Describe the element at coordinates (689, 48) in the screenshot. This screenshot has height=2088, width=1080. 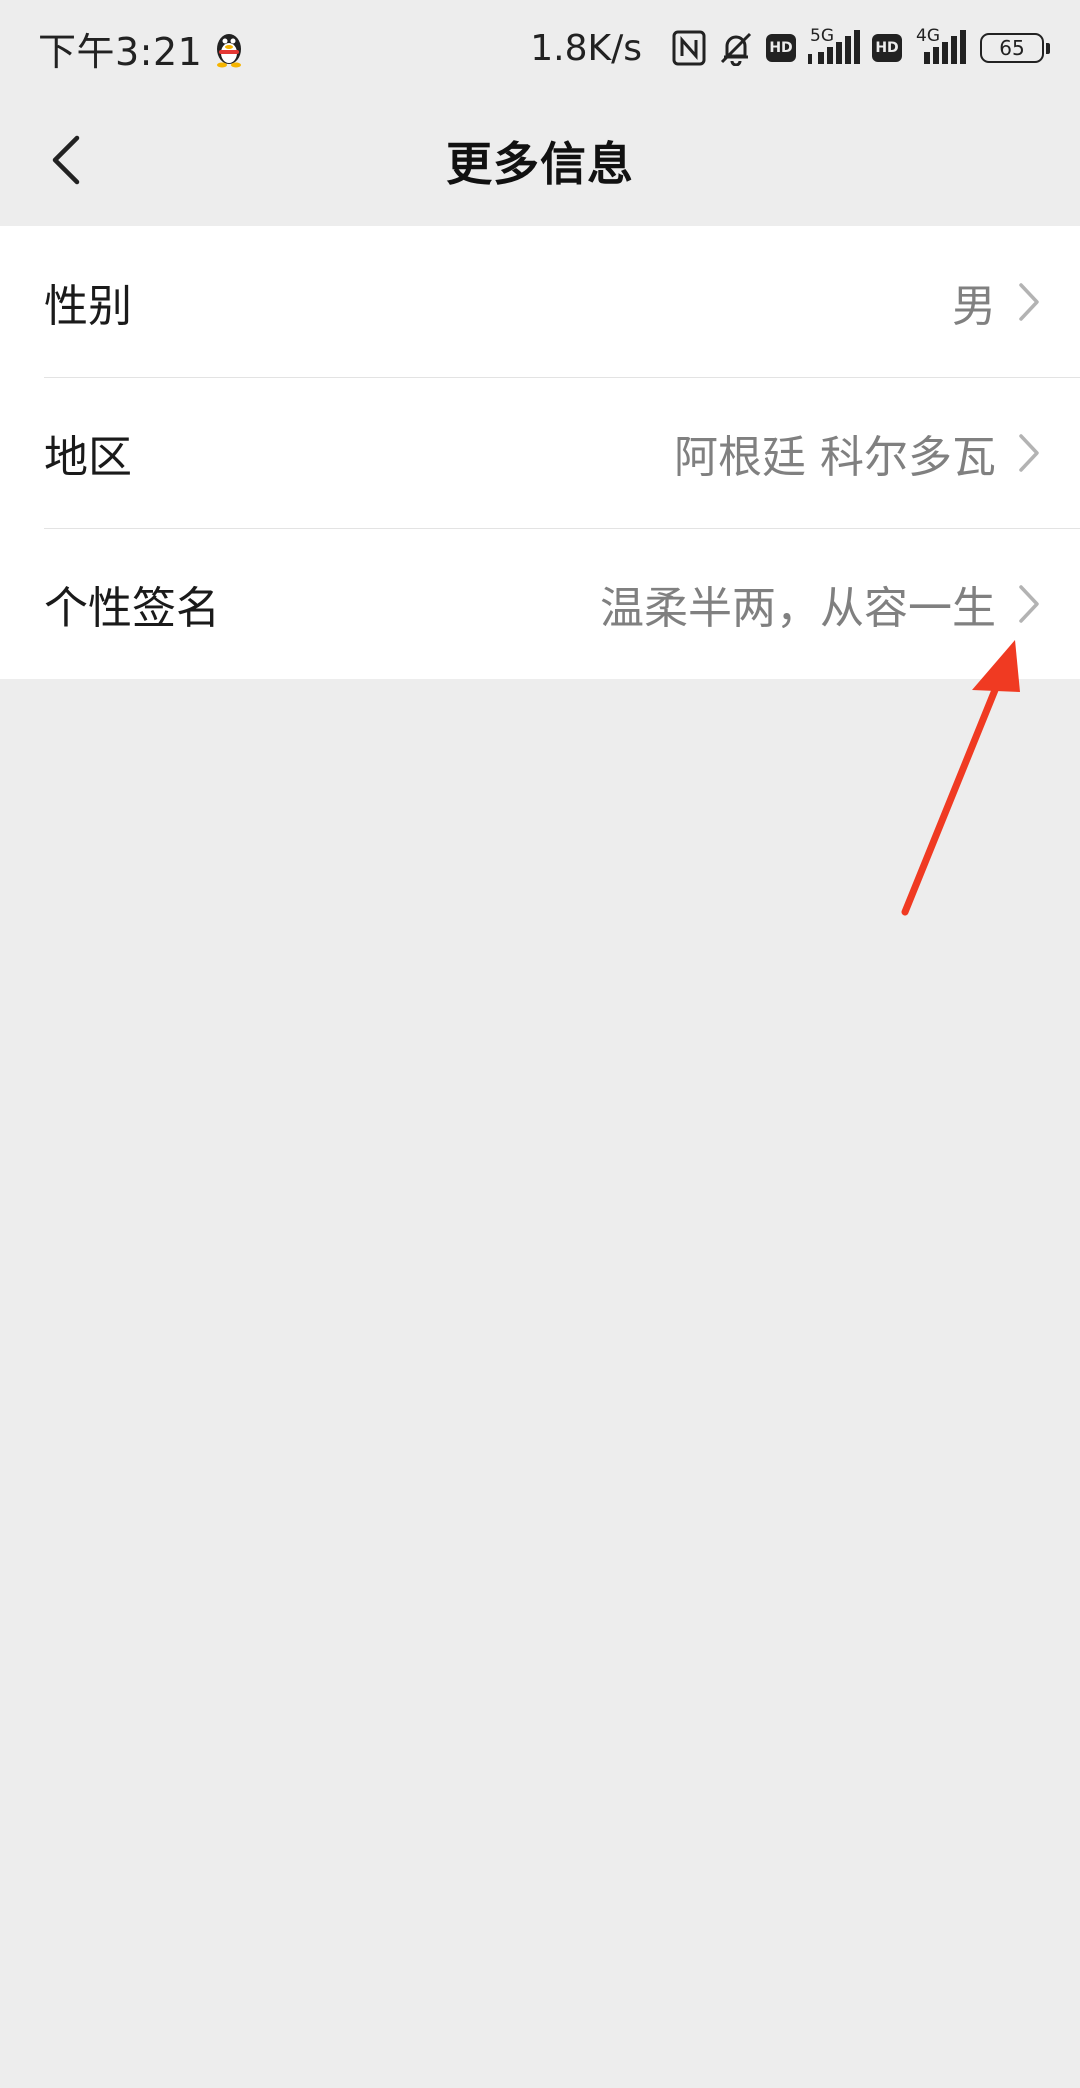
I see `nfc-icon` at that location.